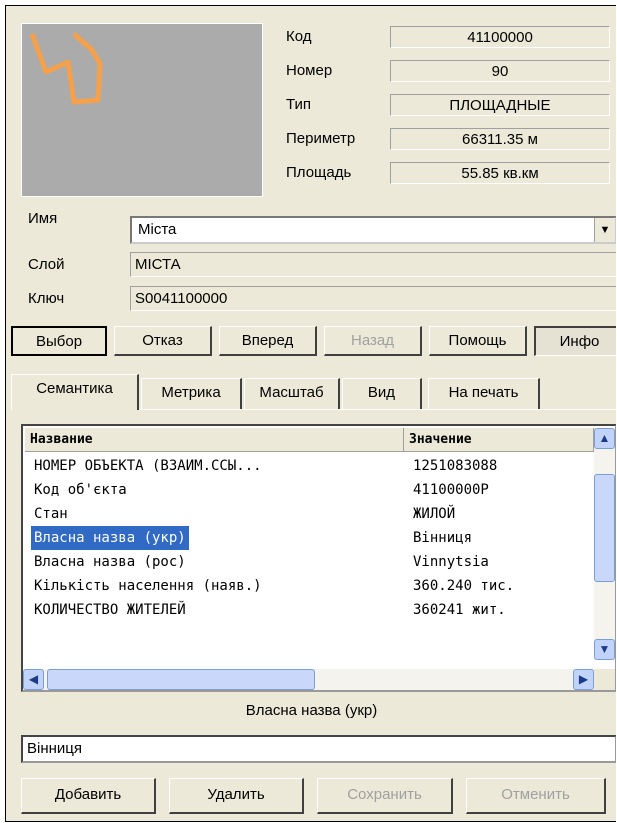 This screenshot has width=617, height=823. What do you see at coordinates (604, 528) in the screenshot?
I see `vertical-scroll-thumb` at bounding box center [604, 528].